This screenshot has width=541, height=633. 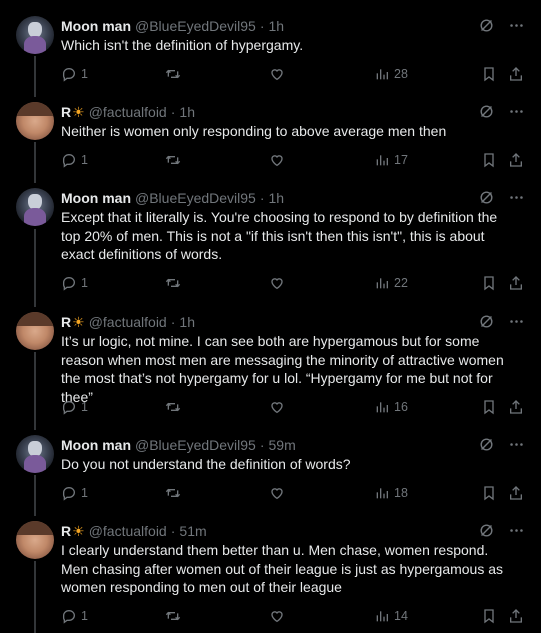 What do you see at coordinates (182, 45) in the screenshot?
I see `tweet-text: Which isn't the definition of hypergamy.` at bounding box center [182, 45].